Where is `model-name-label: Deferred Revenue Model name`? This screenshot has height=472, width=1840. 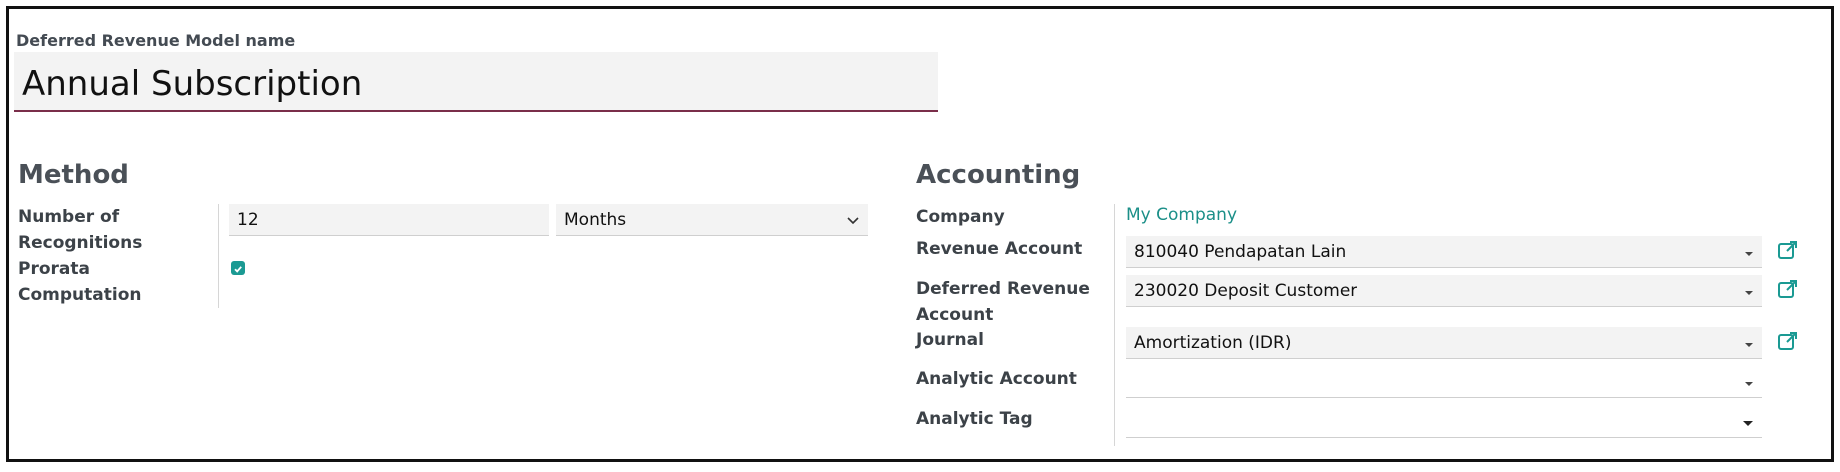 model-name-label: Deferred Revenue Model name is located at coordinates (156, 40).